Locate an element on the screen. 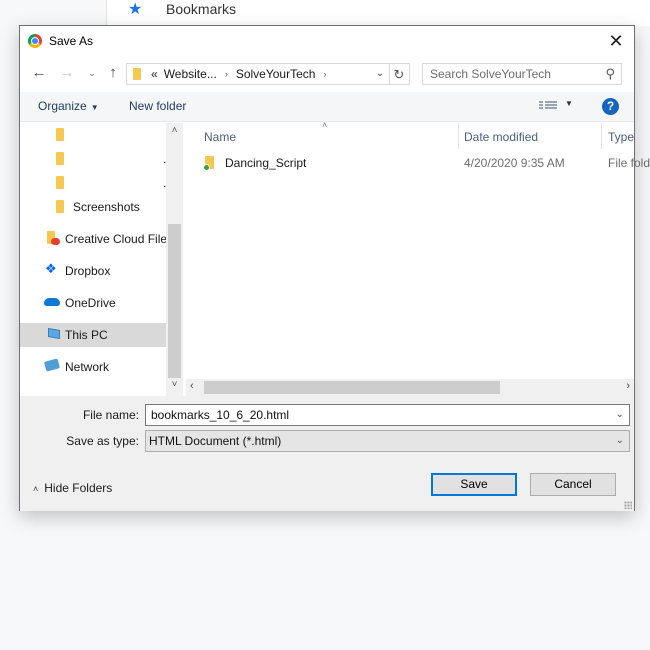 The width and height of the screenshot is (650, 650). save-as-type-value: HTML Document (*.html) is located at coordinates (215, 441).